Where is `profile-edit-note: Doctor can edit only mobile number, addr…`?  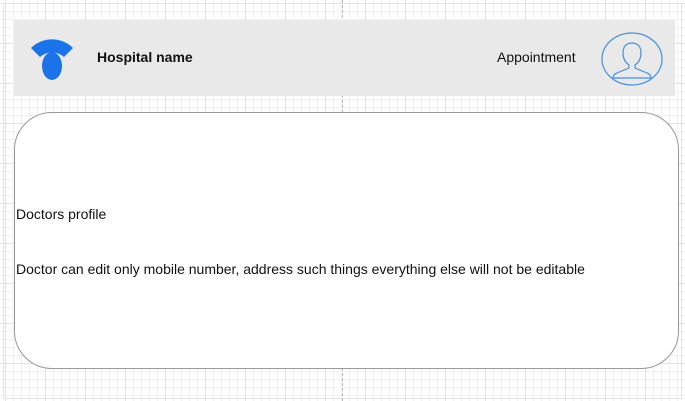
profile-edit-note: Doctor can edit only mobile number, addr… is located at coordinates (300, 269).